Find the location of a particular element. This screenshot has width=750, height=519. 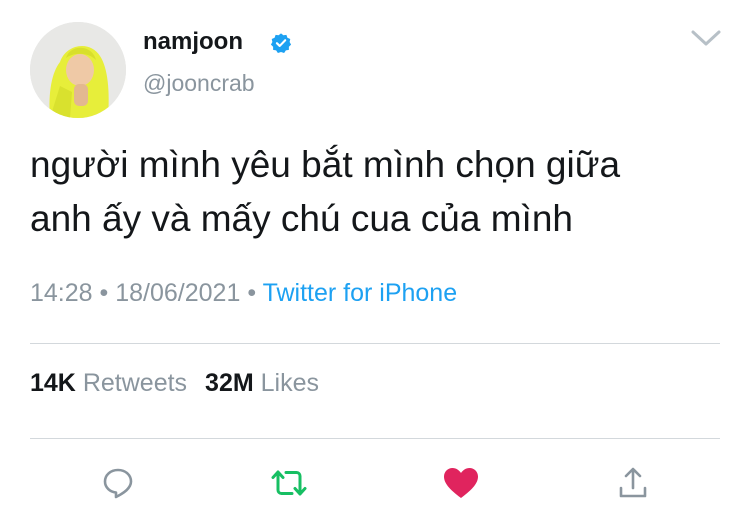

likes-label: Likes is located at coordinates (290, 383).